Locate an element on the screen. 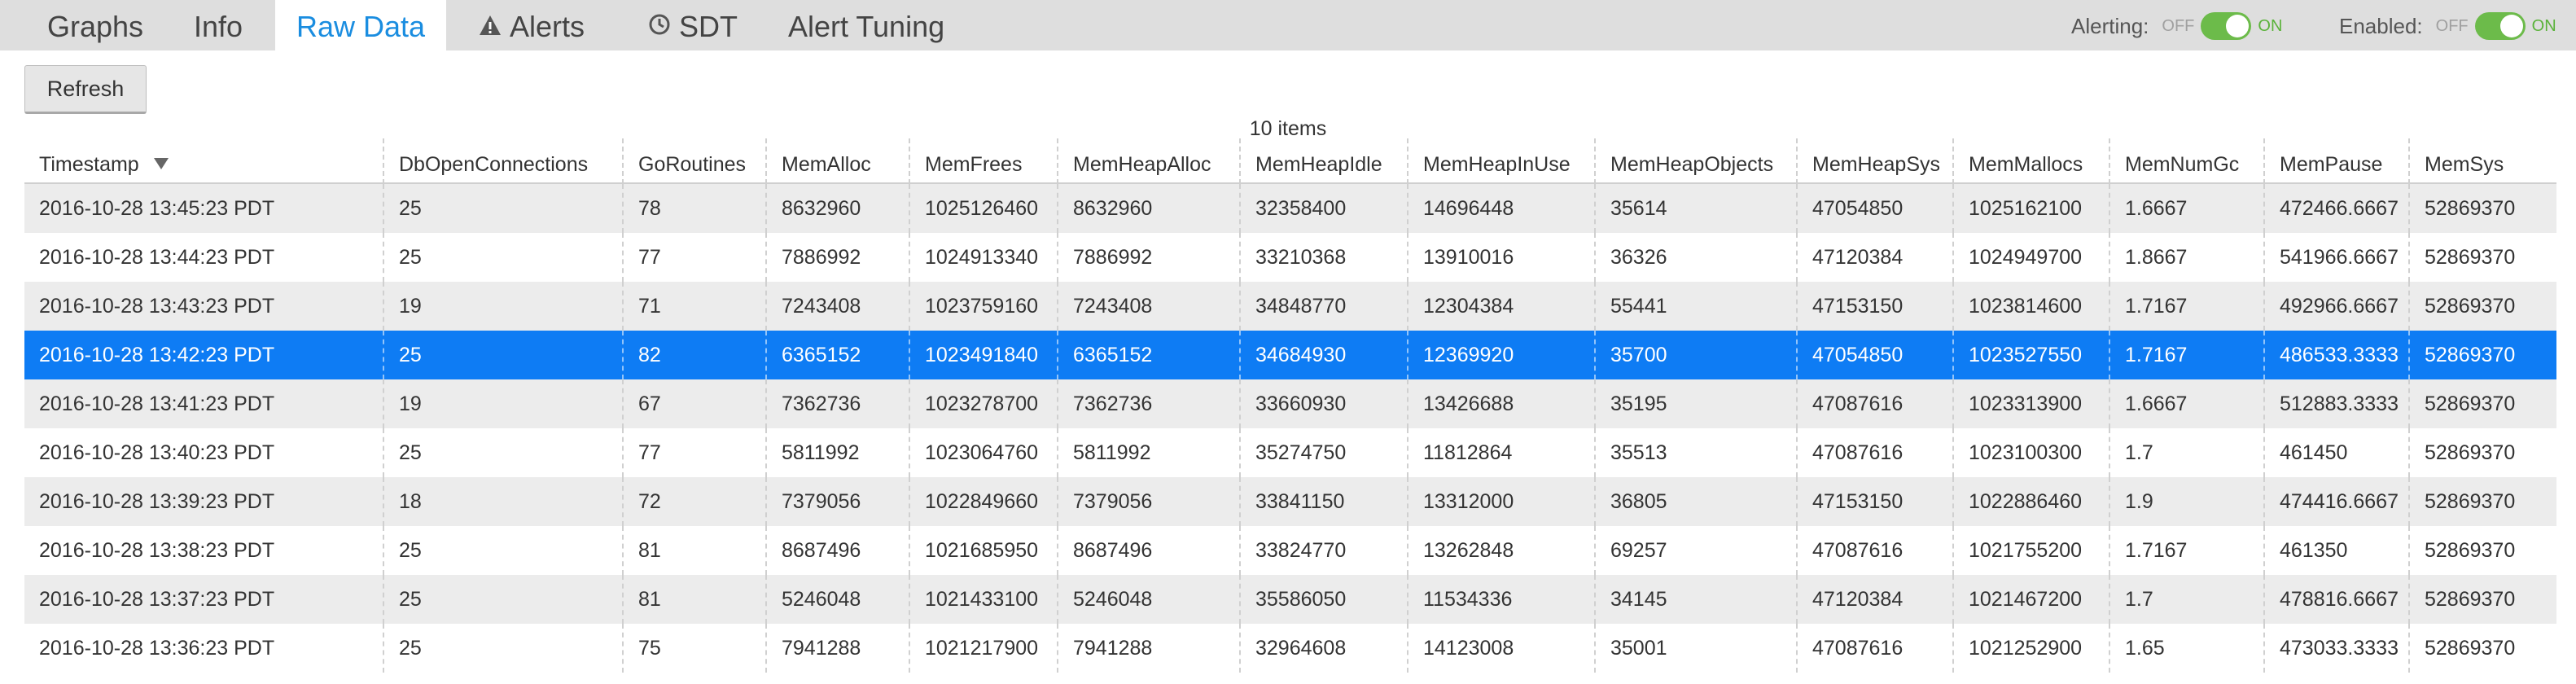 Image resolution: width=2576 pixels, height=684 pixels. cell-mem-mallocs: 1022886460 is located at coordinates (2017, 501).